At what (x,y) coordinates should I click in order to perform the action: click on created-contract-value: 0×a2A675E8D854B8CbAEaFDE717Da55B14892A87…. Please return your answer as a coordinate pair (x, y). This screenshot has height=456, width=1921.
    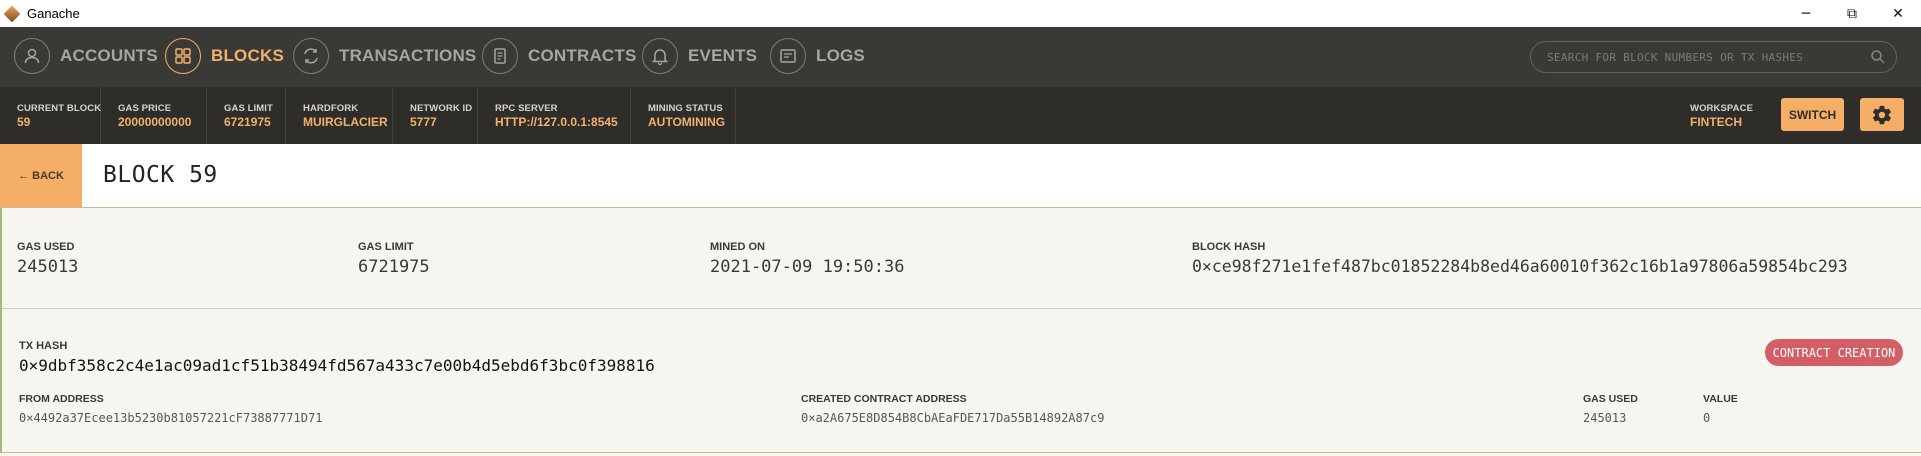
    Looking at the image, I should click on (953, 418).